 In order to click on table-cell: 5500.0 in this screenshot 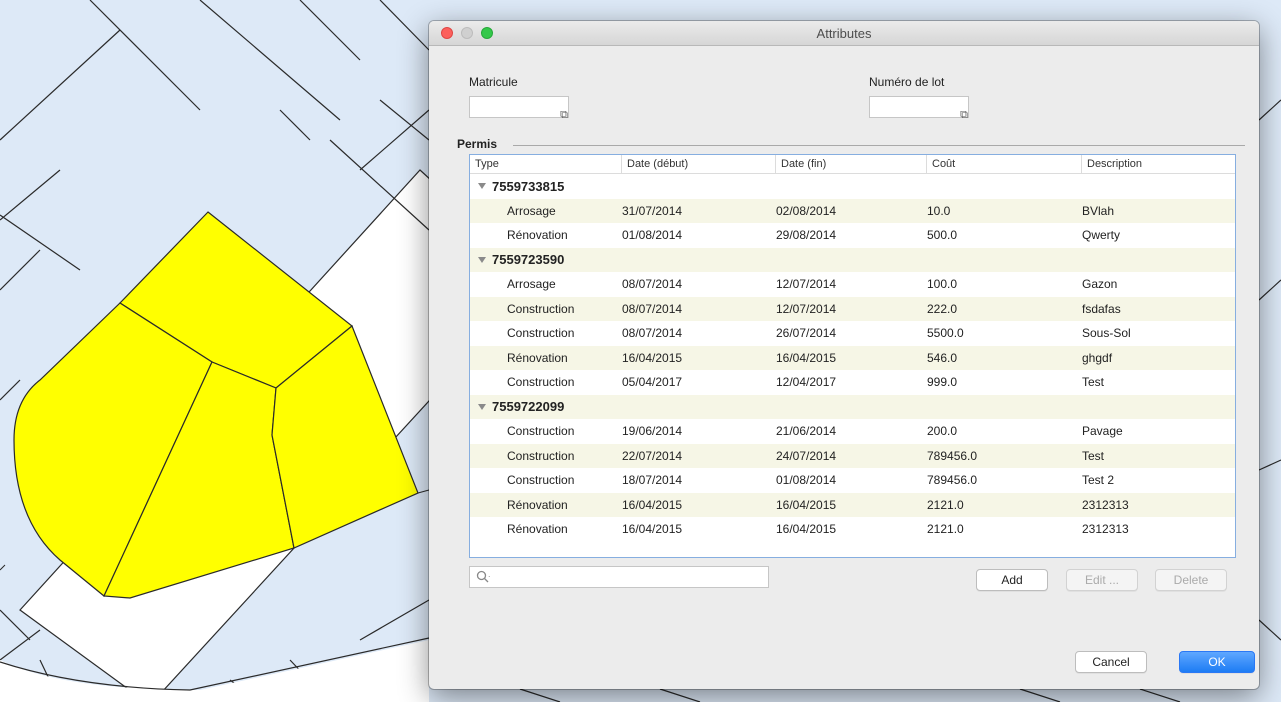, I will do `click(945, 333)`.